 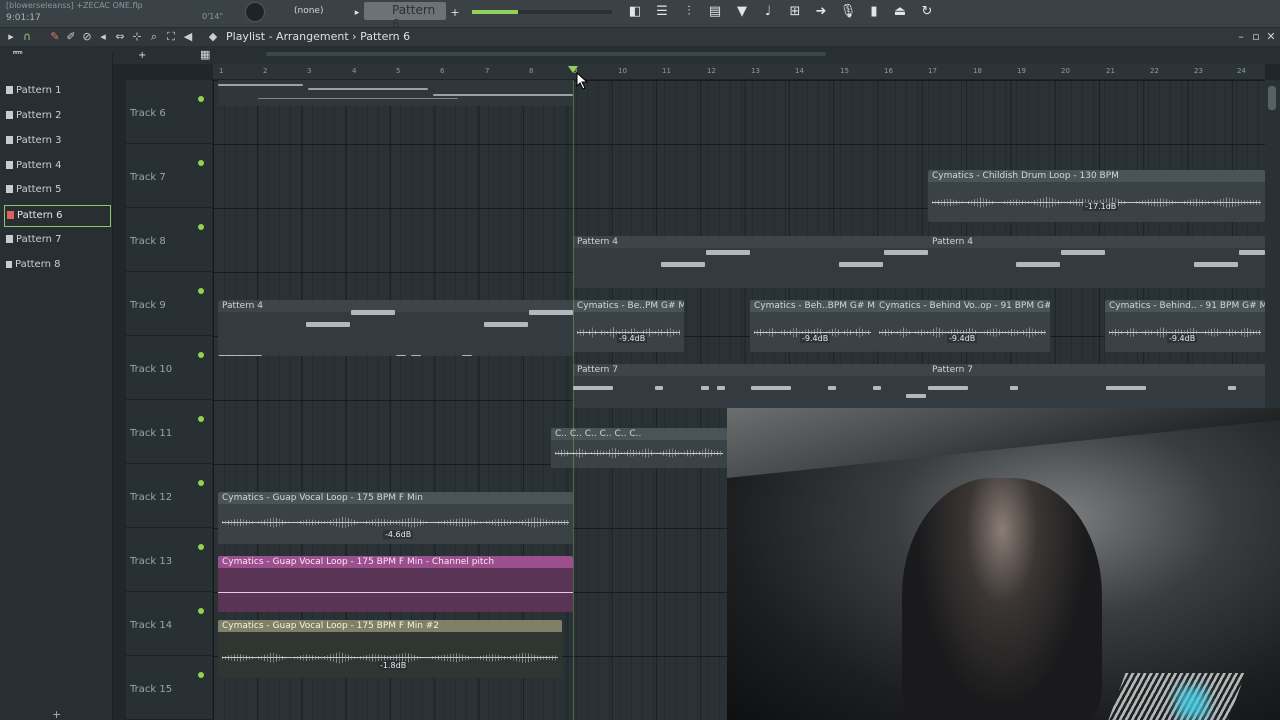 I want to click on playback-icon: ⛶, so click(x=171, y=37).